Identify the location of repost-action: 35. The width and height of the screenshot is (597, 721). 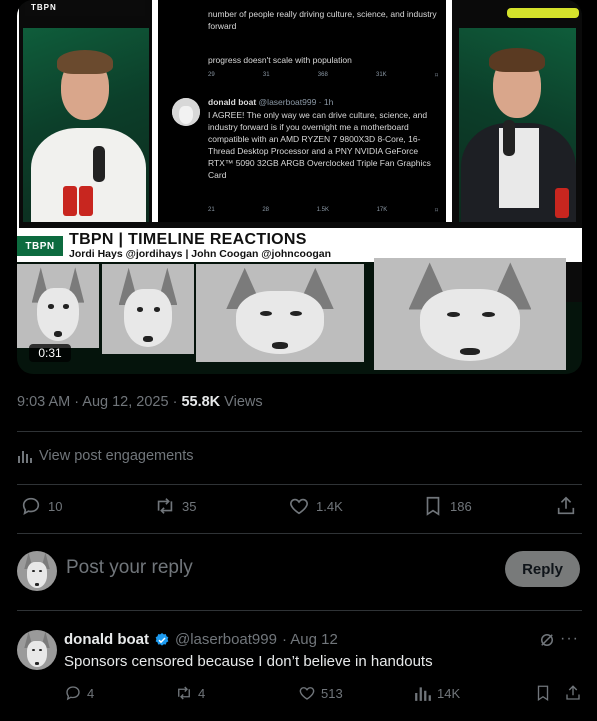
(175, 506).